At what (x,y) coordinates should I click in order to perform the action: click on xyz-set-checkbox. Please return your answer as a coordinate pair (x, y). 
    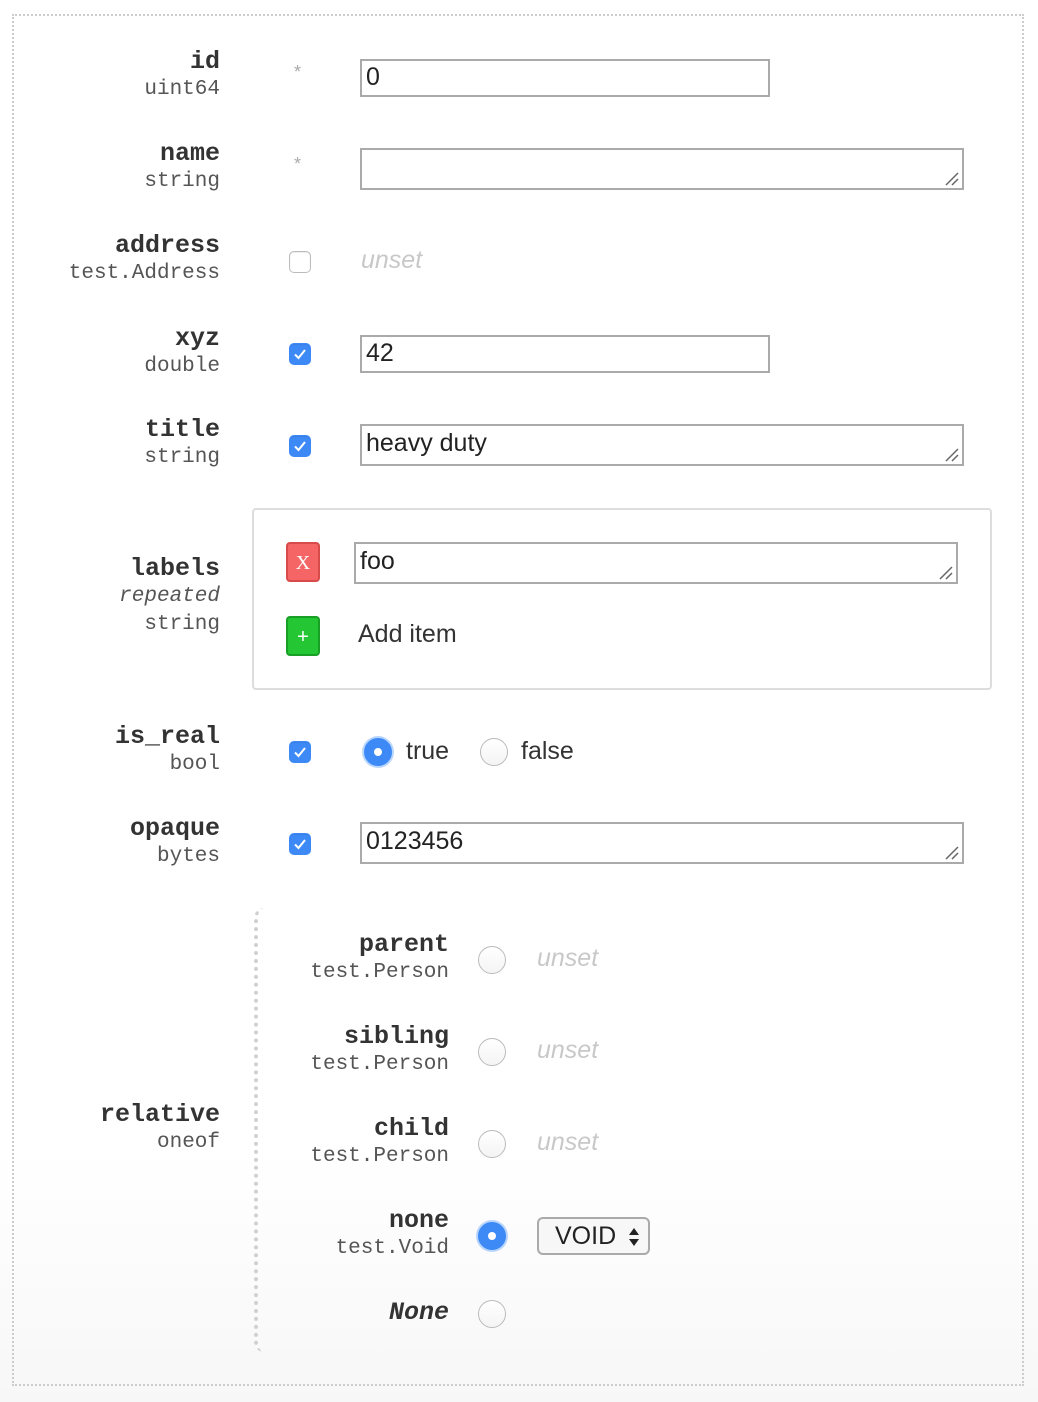
    Looking at the image, I should click on (300, 354).